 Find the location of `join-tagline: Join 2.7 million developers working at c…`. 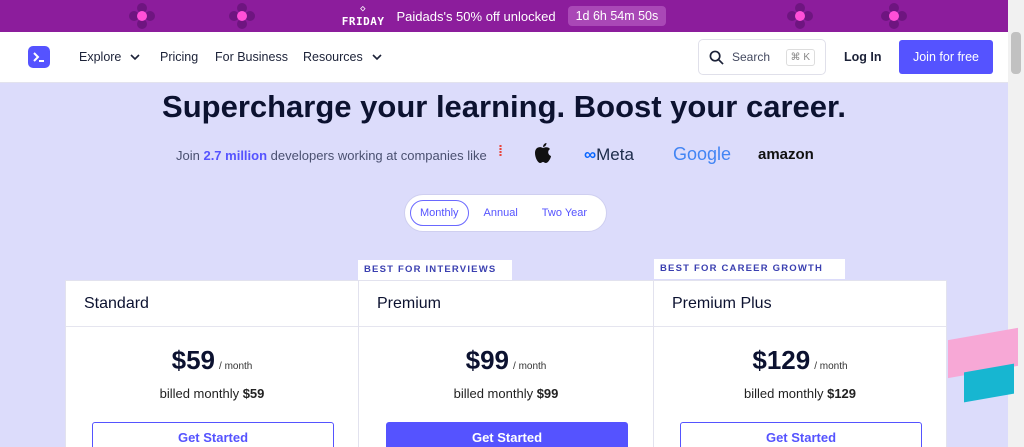

join-tagline: Join 2.7 million developers working at c… is located at coordinates (331, 155).